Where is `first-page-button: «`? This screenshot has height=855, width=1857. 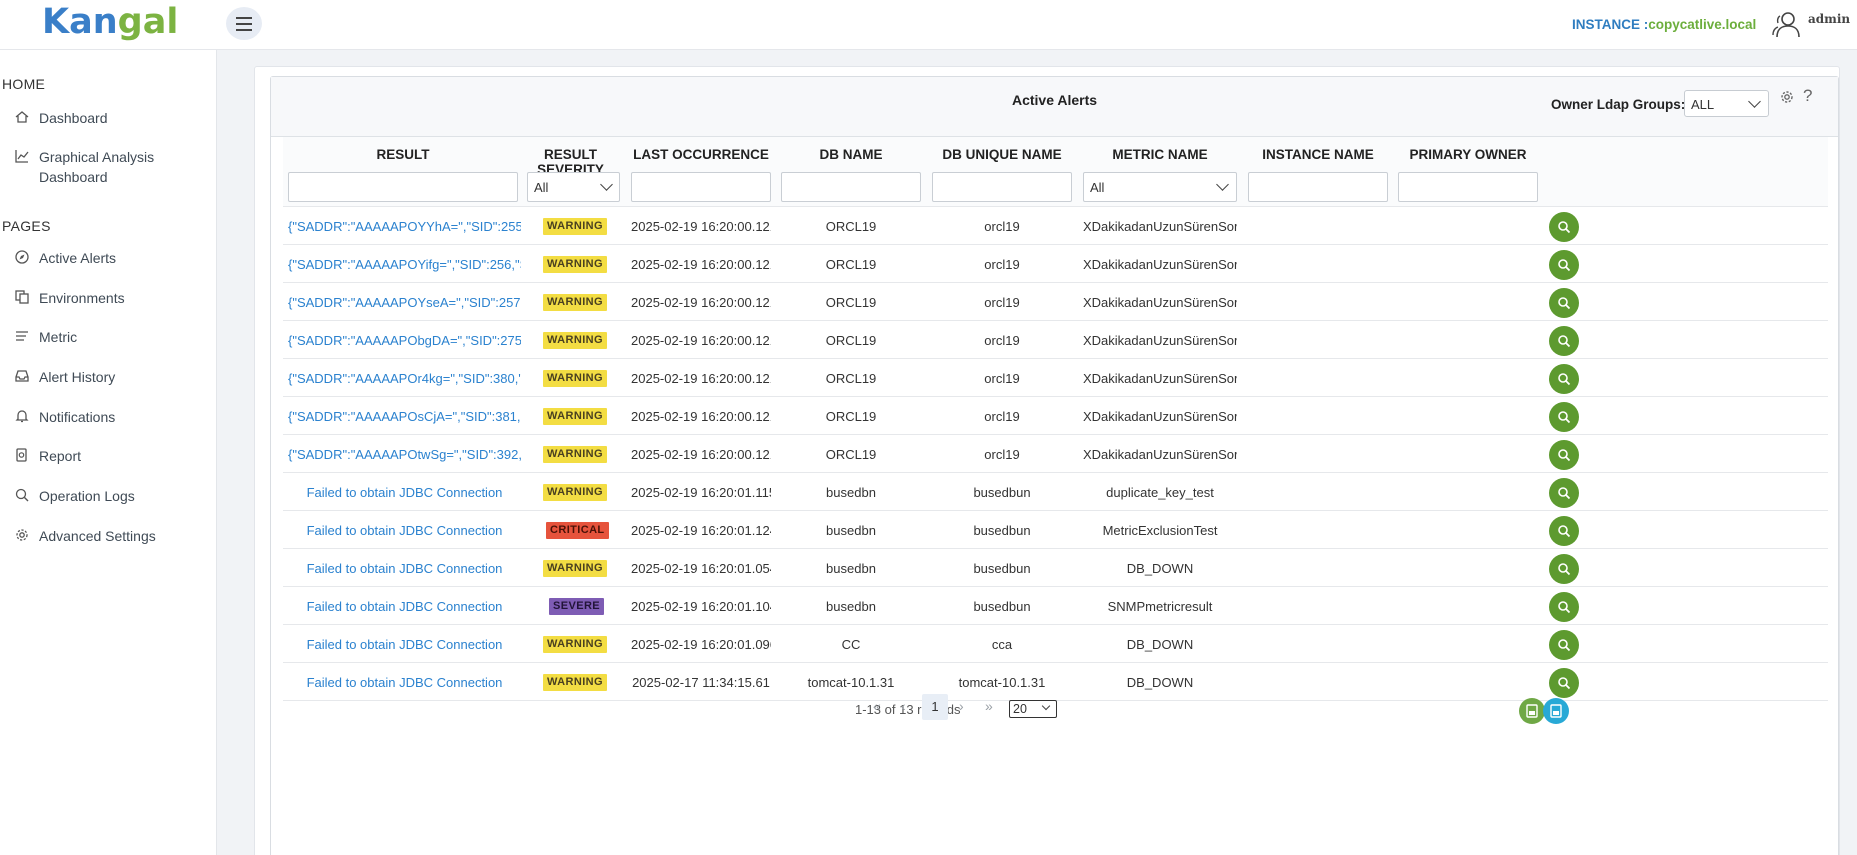
first-page-button: « is located at coordinates (877, 706).